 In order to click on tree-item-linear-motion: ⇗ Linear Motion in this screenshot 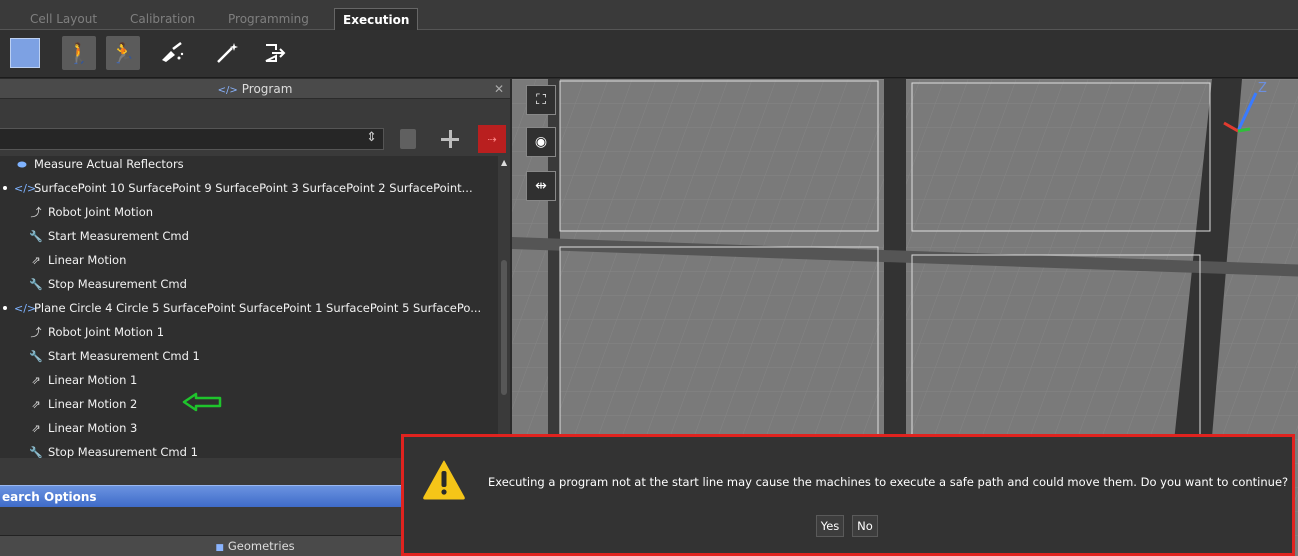, I will do `click(77, 260)`.